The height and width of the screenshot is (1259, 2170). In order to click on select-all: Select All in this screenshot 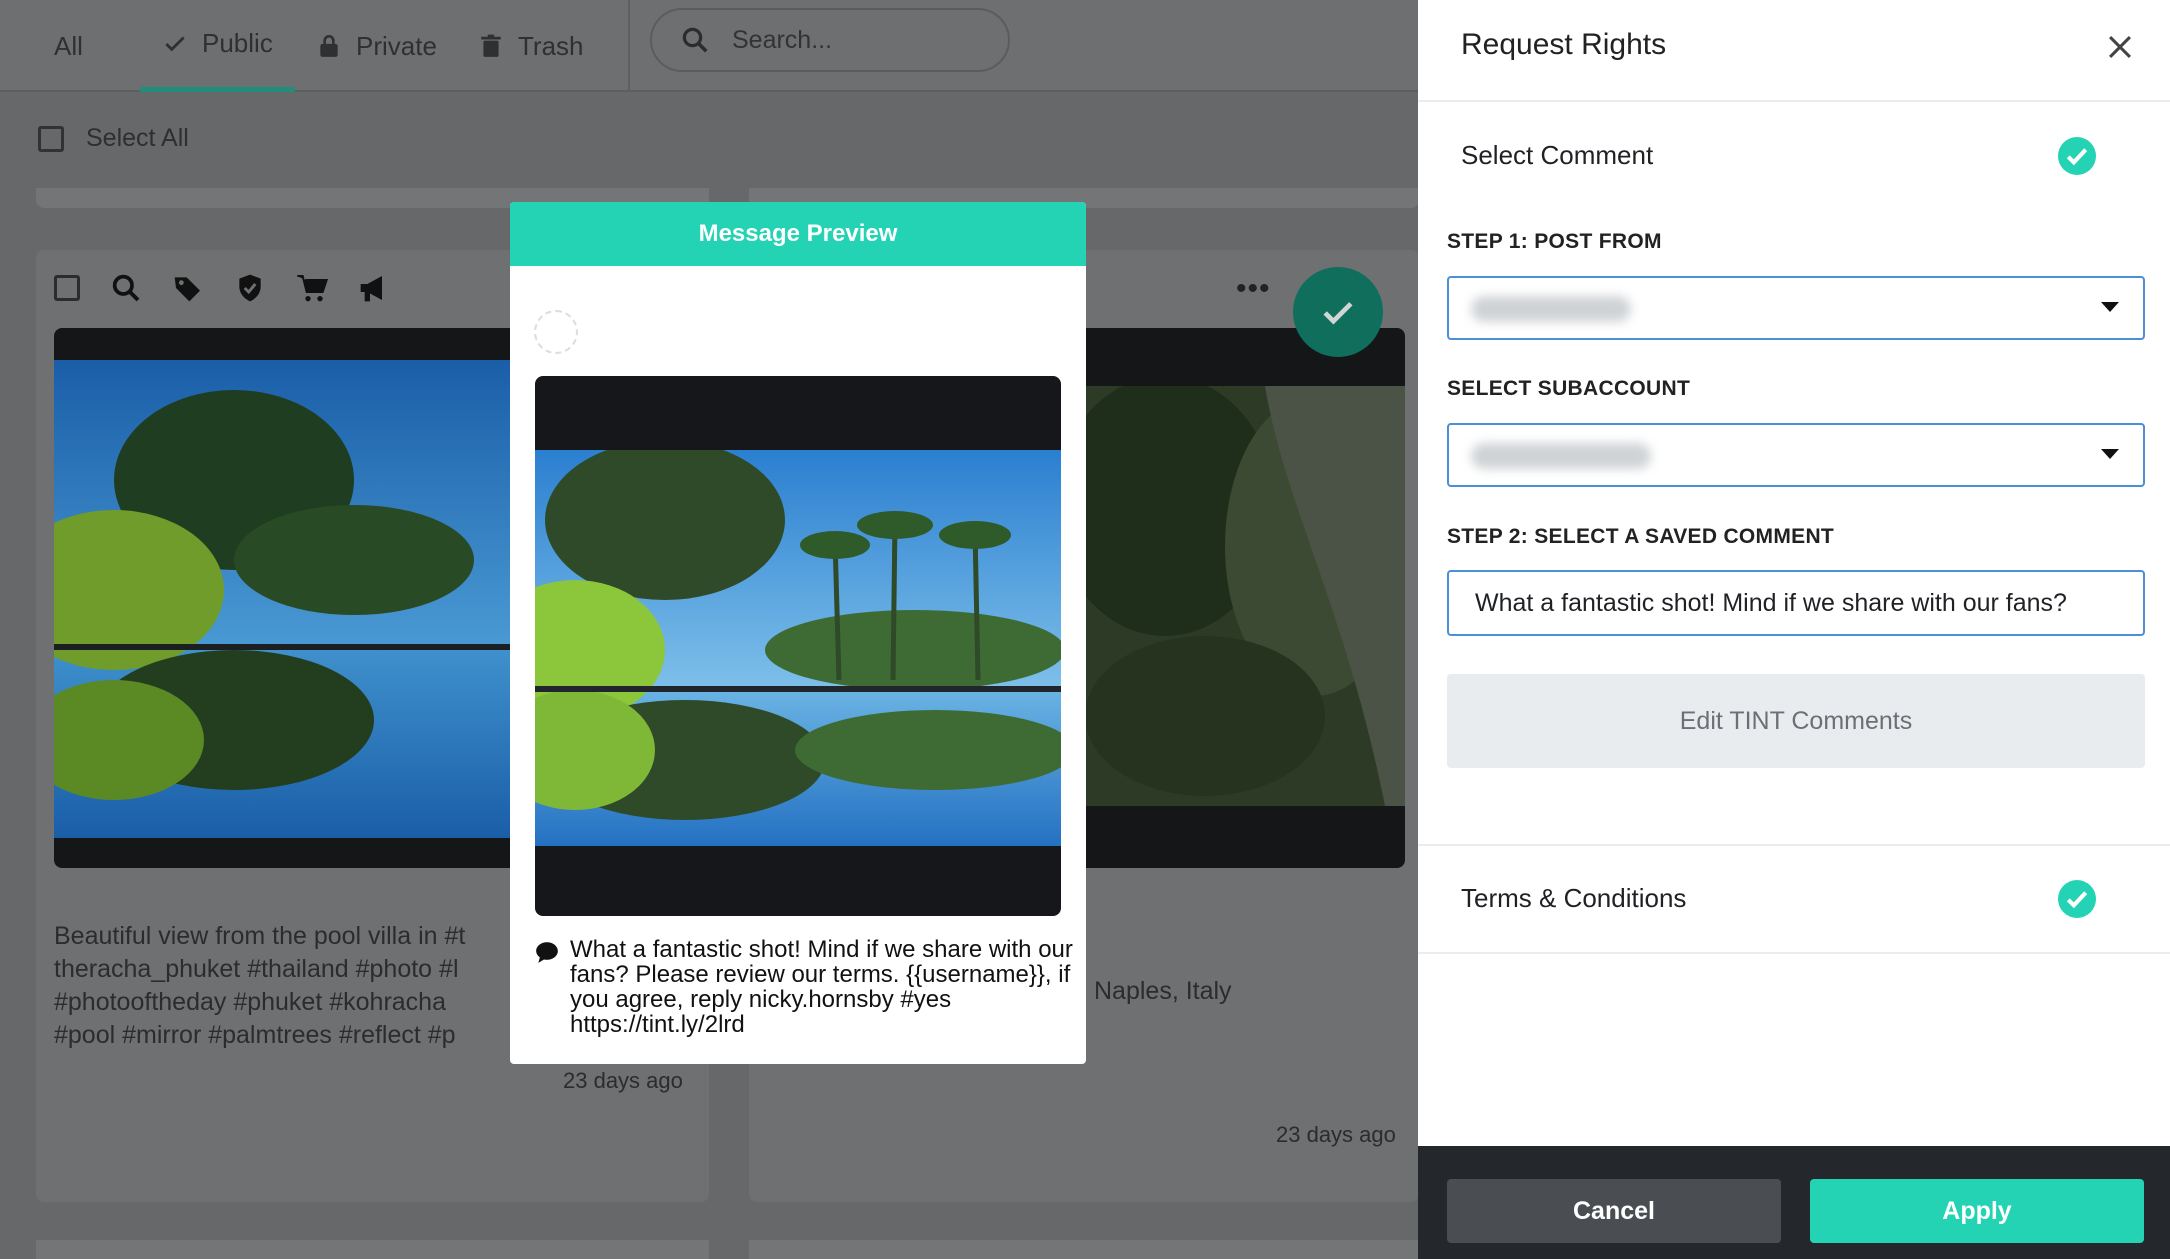, I will do `click(113, 138)`.